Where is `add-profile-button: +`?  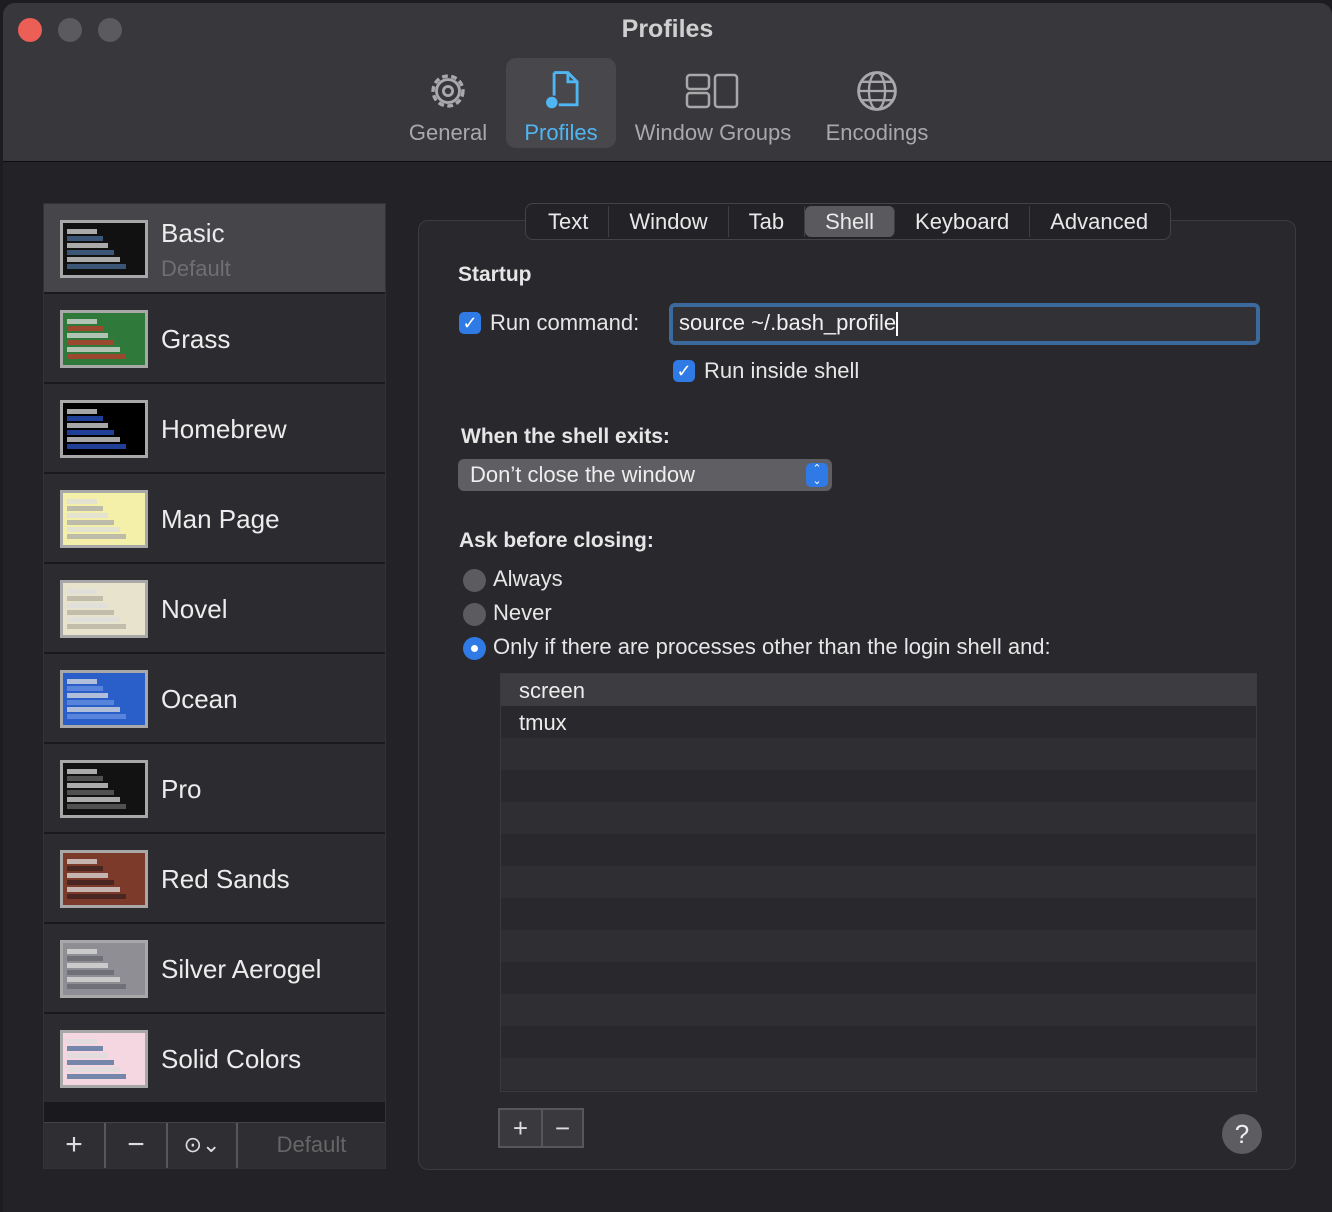
add-profile-button: + is located at coordinates (75, 1145).